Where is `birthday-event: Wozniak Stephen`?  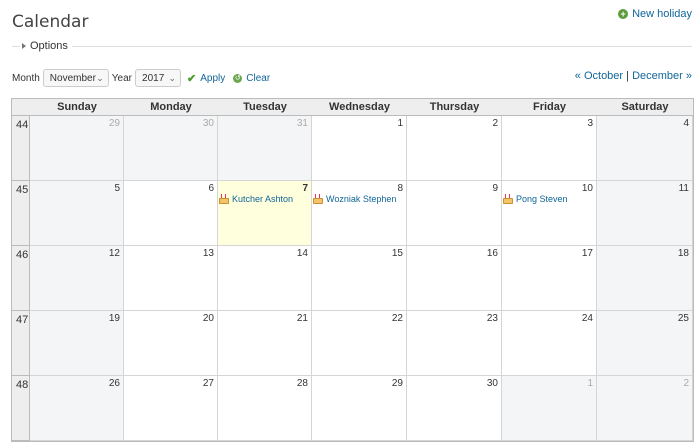
birthday-event: Wozniak Stephen is located at coordinates (354, 199).